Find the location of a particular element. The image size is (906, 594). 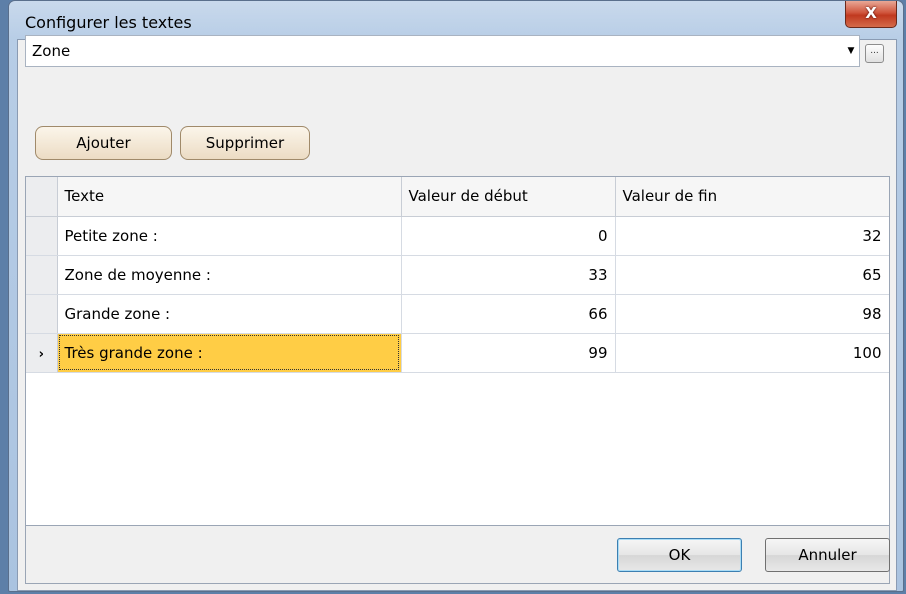

cell-start-value: 0 is located at coordinates (508, 236).